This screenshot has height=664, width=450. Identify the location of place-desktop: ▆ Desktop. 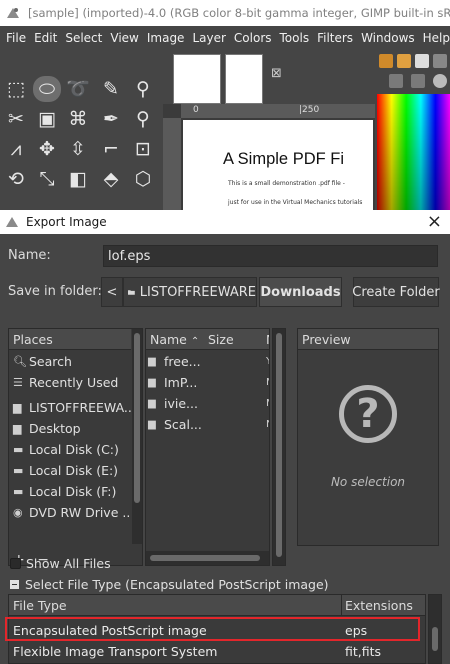
(70, 428).